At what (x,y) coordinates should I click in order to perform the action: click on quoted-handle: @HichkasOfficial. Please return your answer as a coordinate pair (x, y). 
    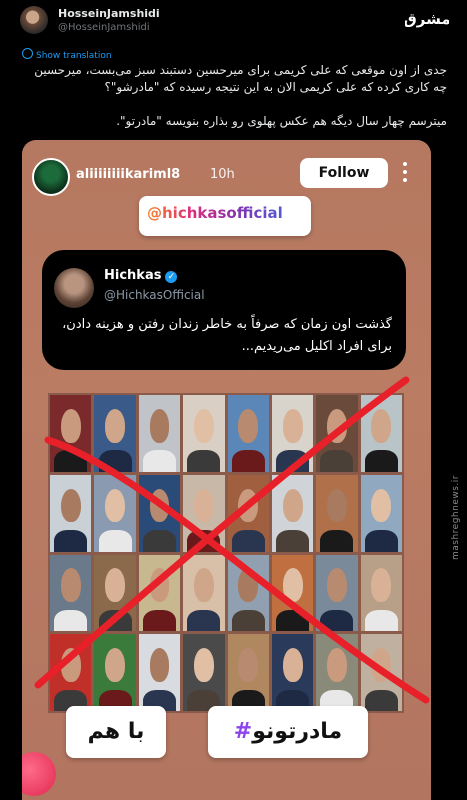
    Looking at the image, I should click on (154, 295).